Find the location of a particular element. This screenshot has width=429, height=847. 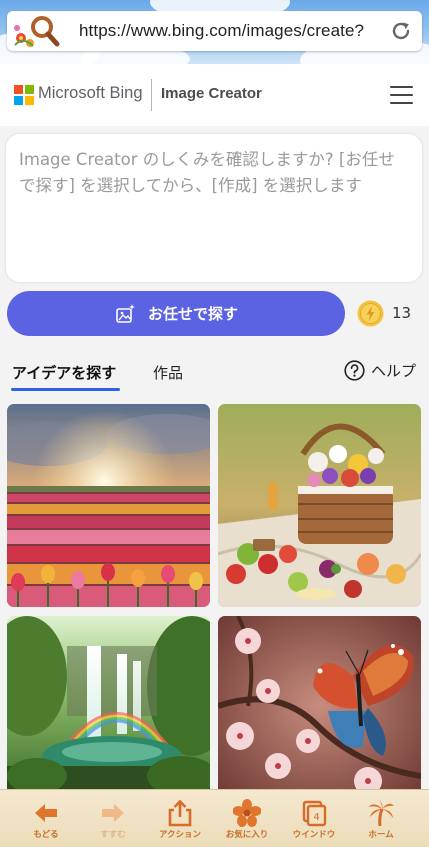

toolbar-favorites-button: お気に入り is located at coordinates (247, 818).